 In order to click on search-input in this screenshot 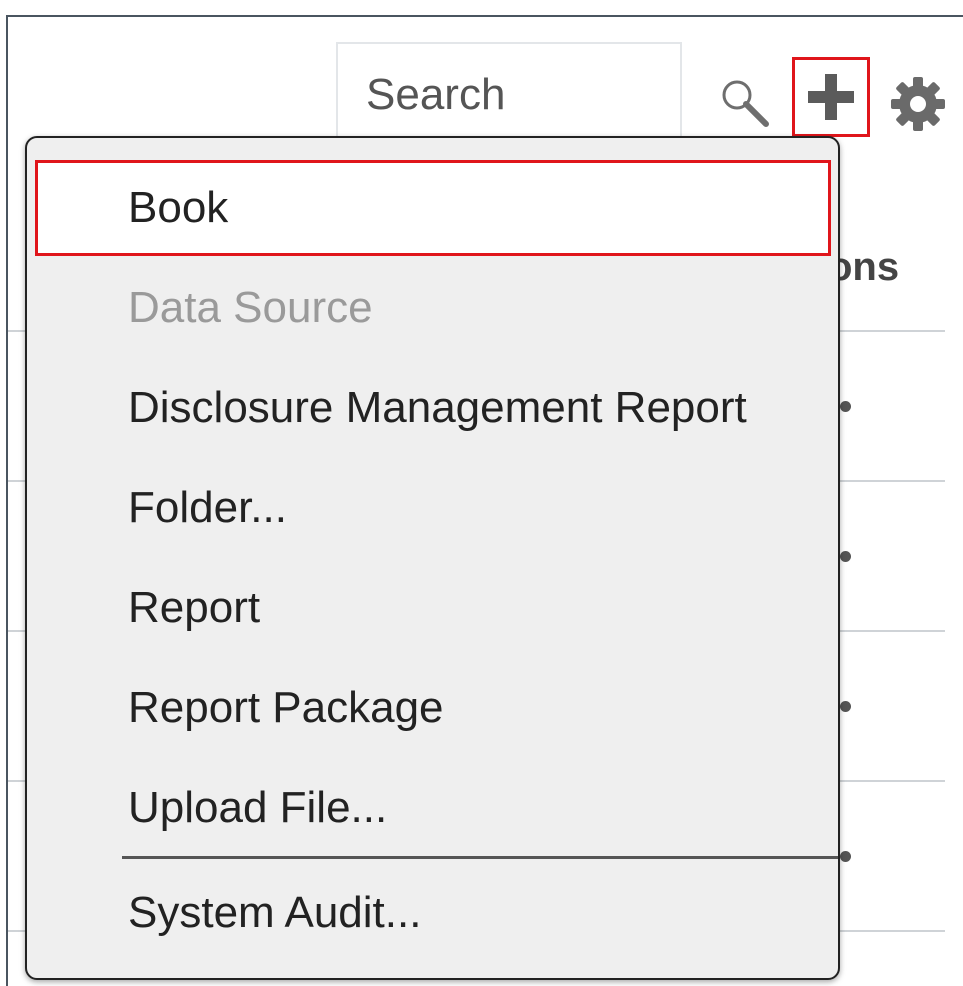, I will do `click(516, 95)`.